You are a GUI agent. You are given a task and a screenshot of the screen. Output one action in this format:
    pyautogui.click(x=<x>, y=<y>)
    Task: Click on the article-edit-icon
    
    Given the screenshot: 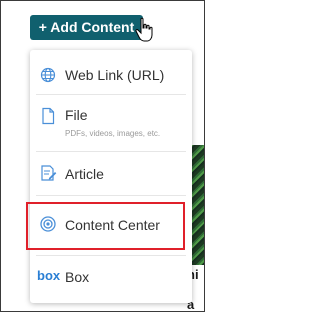 What is the action you would take?
    pyautogui.click(x=49, y=173)
    